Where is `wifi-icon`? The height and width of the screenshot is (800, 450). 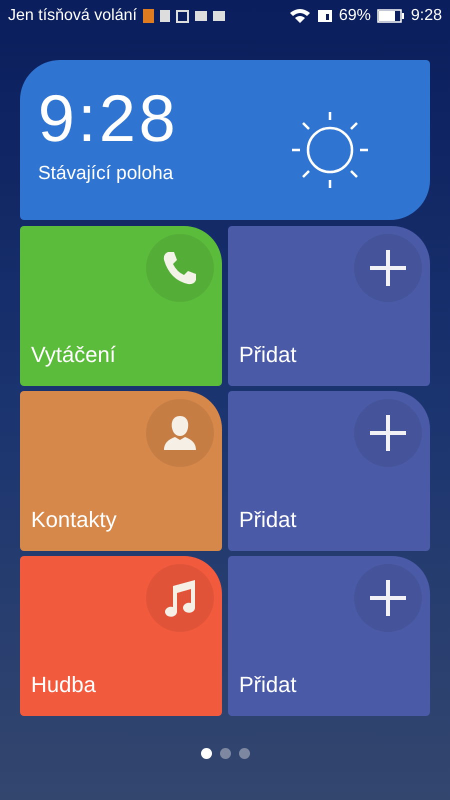 wifi-icon is located at coordinates (299, 16).